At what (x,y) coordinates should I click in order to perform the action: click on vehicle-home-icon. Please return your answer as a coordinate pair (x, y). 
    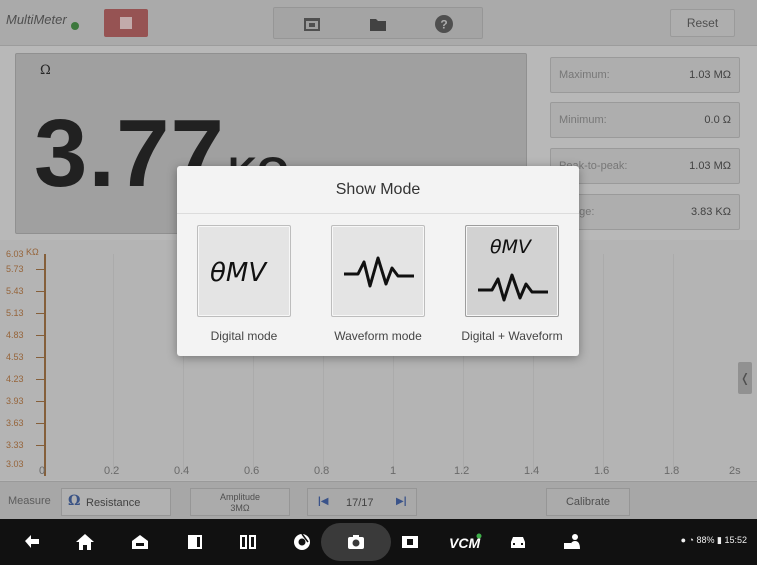
    Looking at the image, I should click on (140, 542).